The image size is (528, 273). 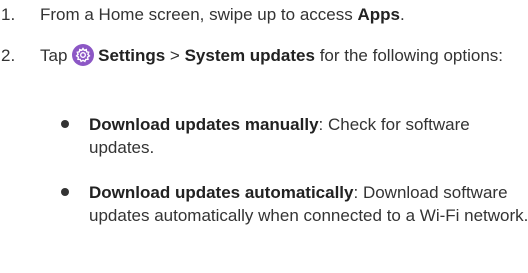 I want to click on step-text-end: for the following options:, so click(x=409, y=55).